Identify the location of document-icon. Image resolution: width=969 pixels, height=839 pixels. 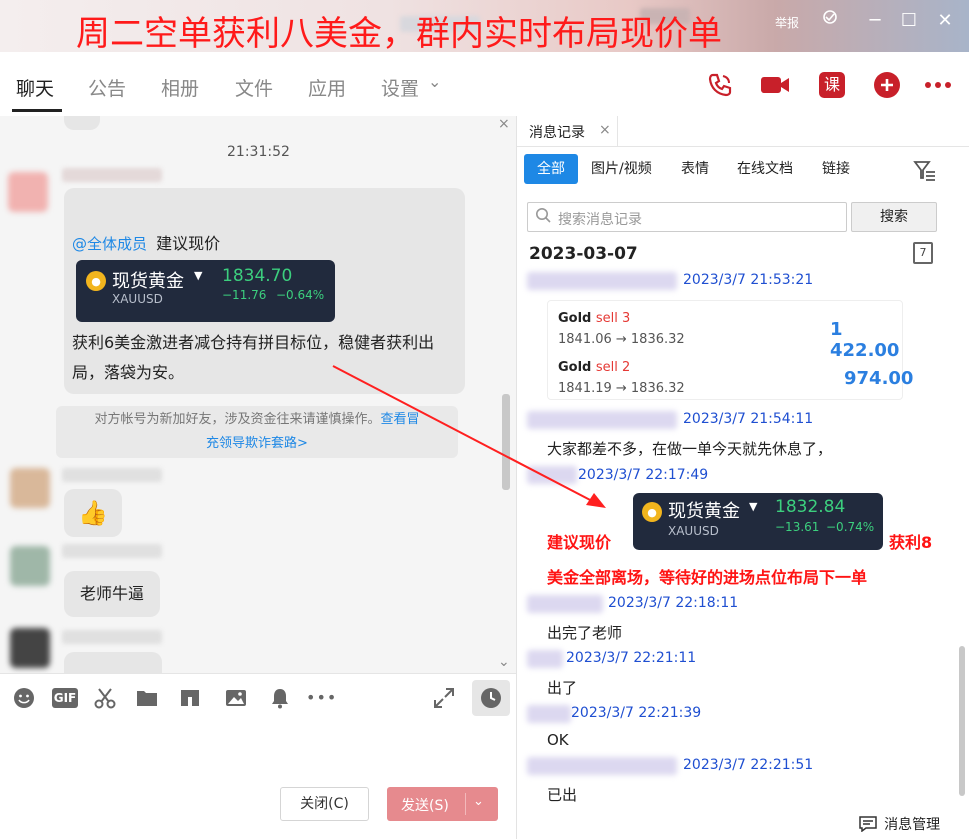
(190, 698).